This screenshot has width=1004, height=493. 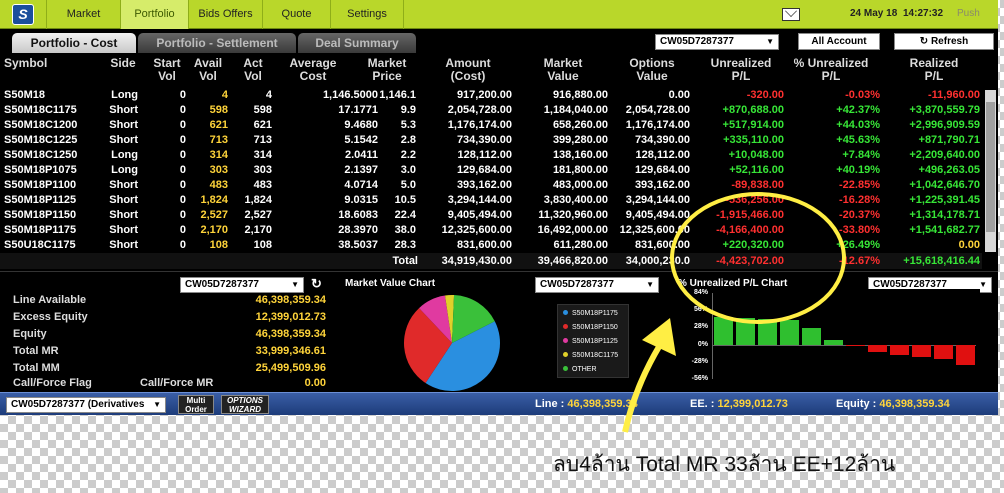 What do you see at coordinates (724, 464) in the screenshot?
I see `annotation-text: ลบ4ล้าน Total MR 33ล้าน EE+12ล้าน` at bounding box center [724, 464].